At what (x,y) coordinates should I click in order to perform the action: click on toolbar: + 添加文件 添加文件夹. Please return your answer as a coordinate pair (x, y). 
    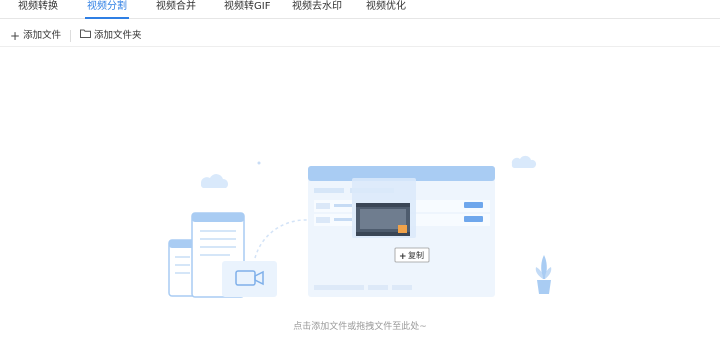
    Looking at the image, I should click on (360, 36).